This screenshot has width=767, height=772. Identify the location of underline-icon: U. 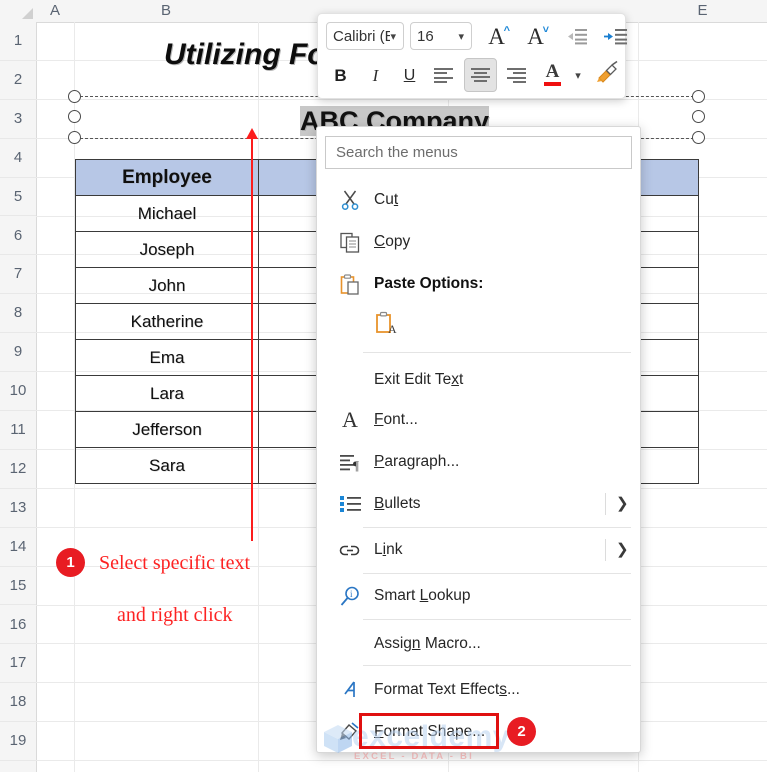
(409, 75).